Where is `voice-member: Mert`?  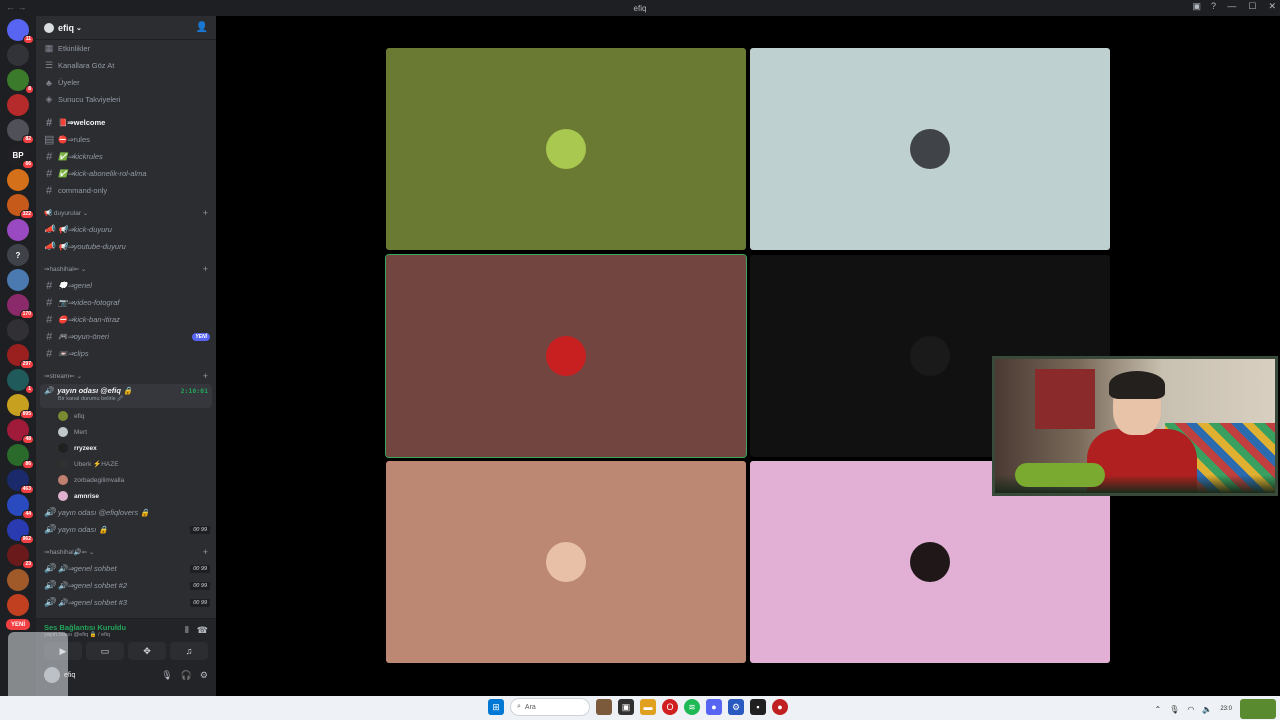 voice-member: Mert is located at coordinates (126, 432).